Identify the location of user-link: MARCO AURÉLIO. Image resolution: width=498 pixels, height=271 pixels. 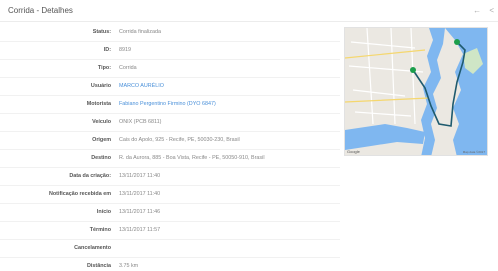
(141, 86).